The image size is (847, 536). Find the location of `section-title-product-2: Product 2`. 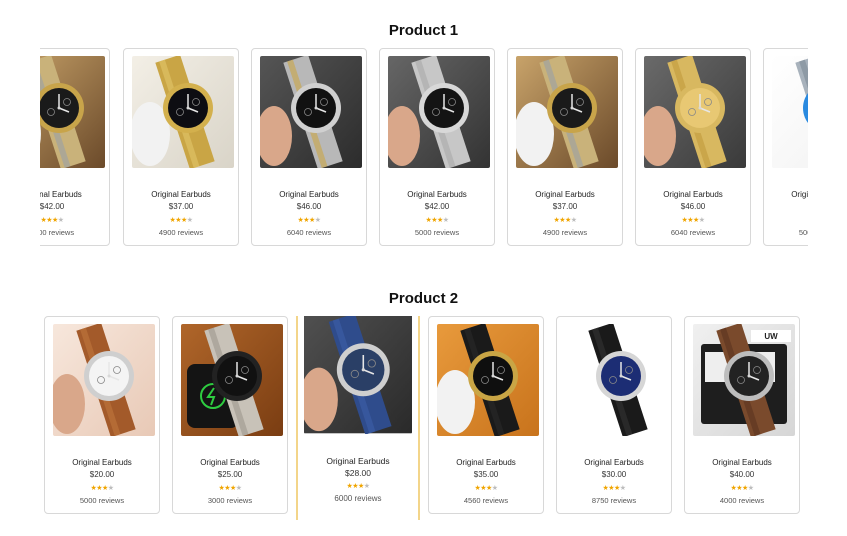

section-title-product-2: Product 2 is located at coordinates (423, 298).